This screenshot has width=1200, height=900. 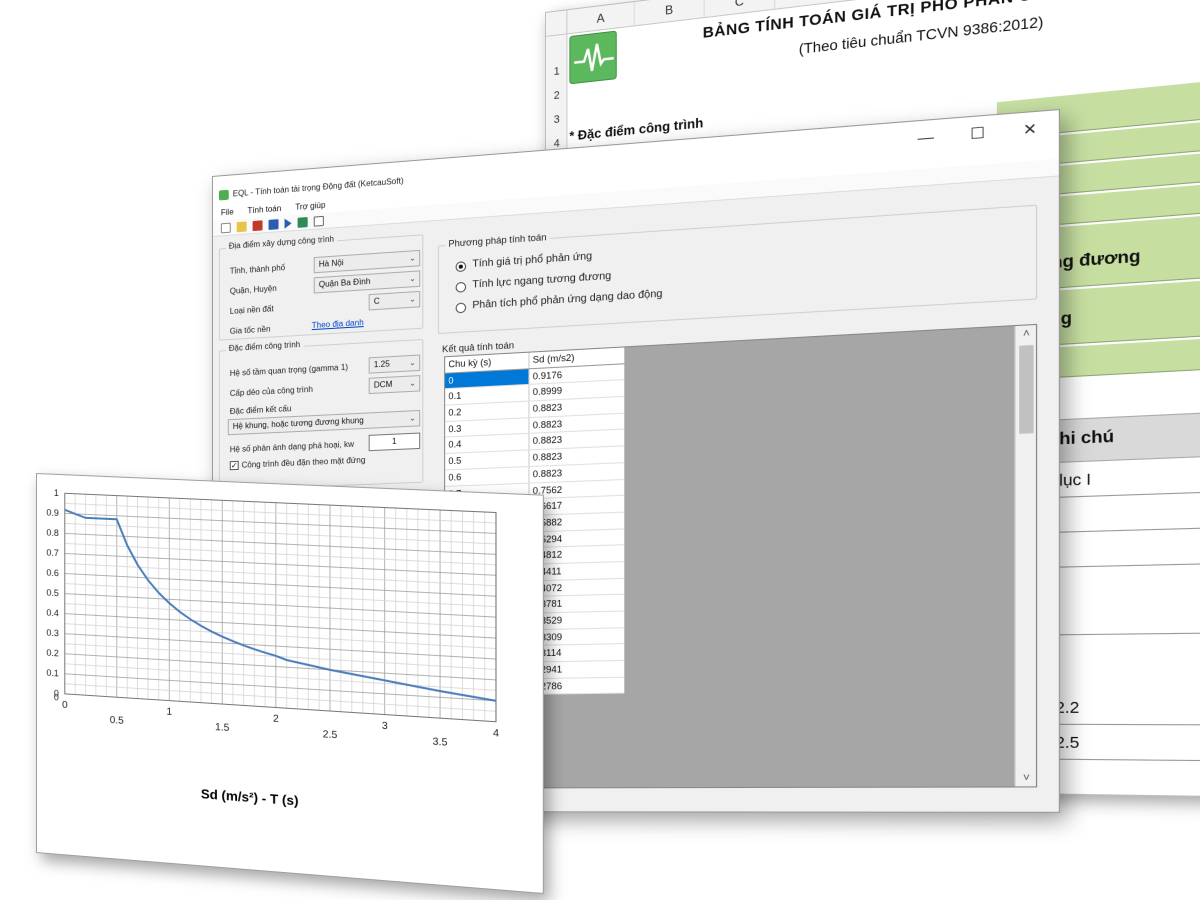 I want to click on group-title: Địa điểm xây dựng công trình, so click(x=281, y=242).